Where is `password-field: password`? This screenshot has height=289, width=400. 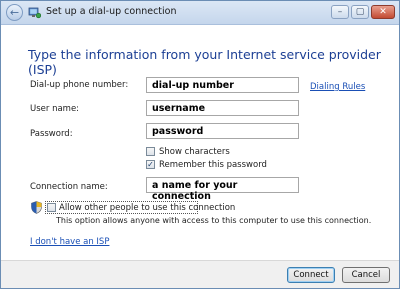 password-field: password is located at coordinates (222, 131).